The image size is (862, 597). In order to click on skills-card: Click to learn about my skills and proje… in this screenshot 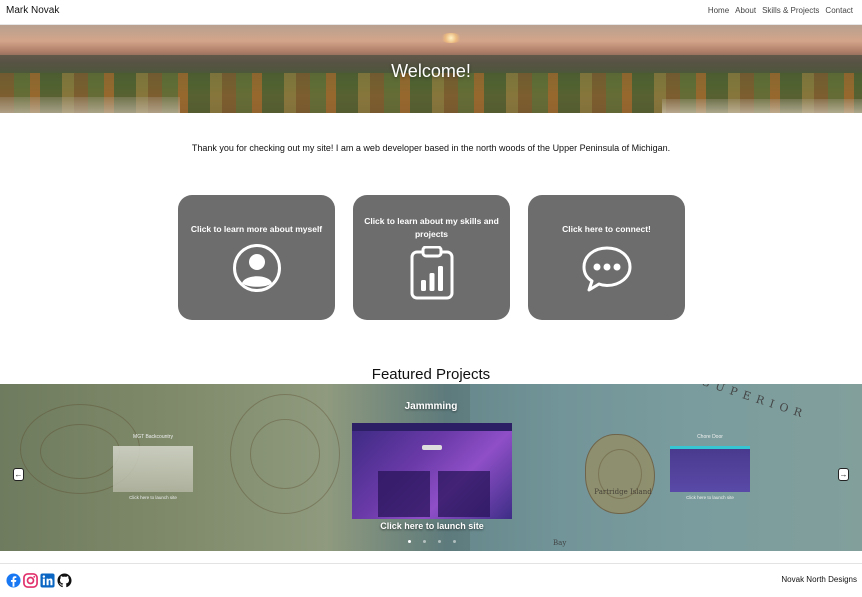, I will do `click(431, 257)`.